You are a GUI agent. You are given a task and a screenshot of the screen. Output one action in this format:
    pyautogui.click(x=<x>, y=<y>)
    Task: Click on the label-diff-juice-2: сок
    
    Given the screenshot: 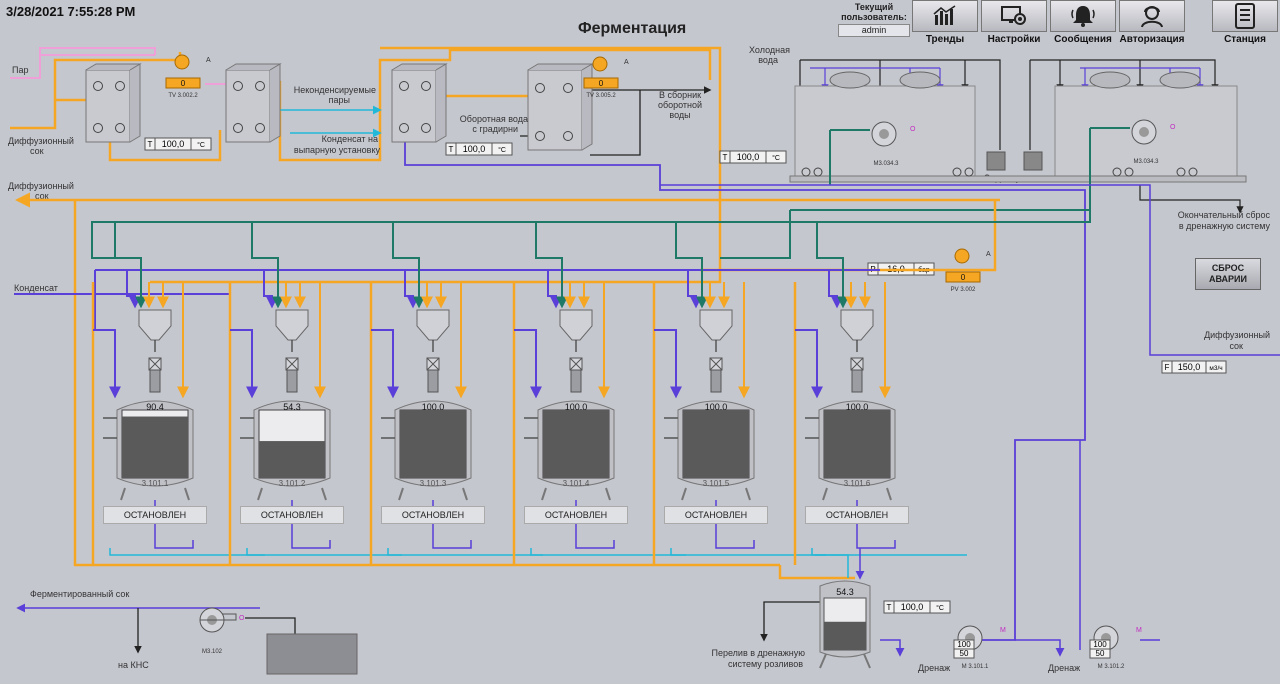 What is the action you would take?
    pyautogui.click(x=37, y=151)
    